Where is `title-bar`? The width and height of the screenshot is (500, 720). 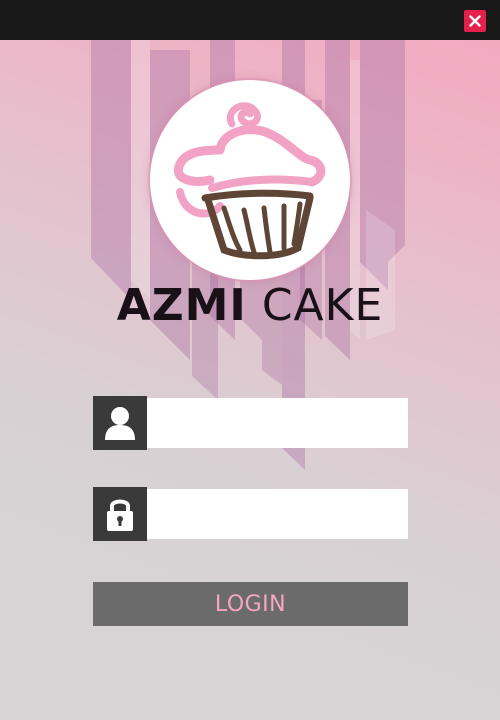
title-bar is located at coordinates (250, 20).